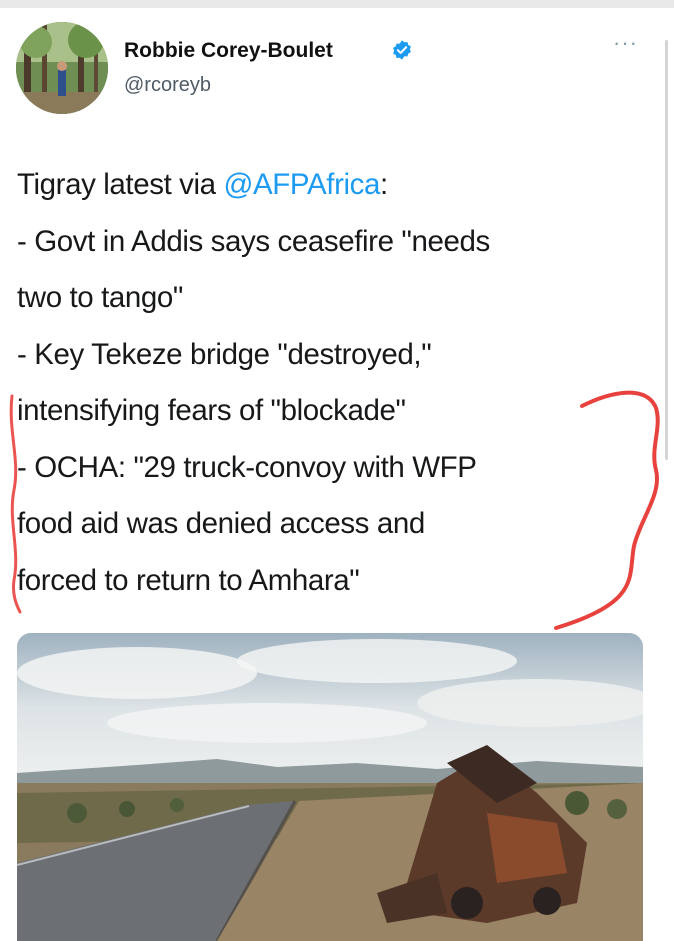 This screenshot has height=941, width=674. What do you see at coordinates (167, 85) in the screenshot?
I see `author-handle: @rcoreyb` at bounding box center [167, 85].